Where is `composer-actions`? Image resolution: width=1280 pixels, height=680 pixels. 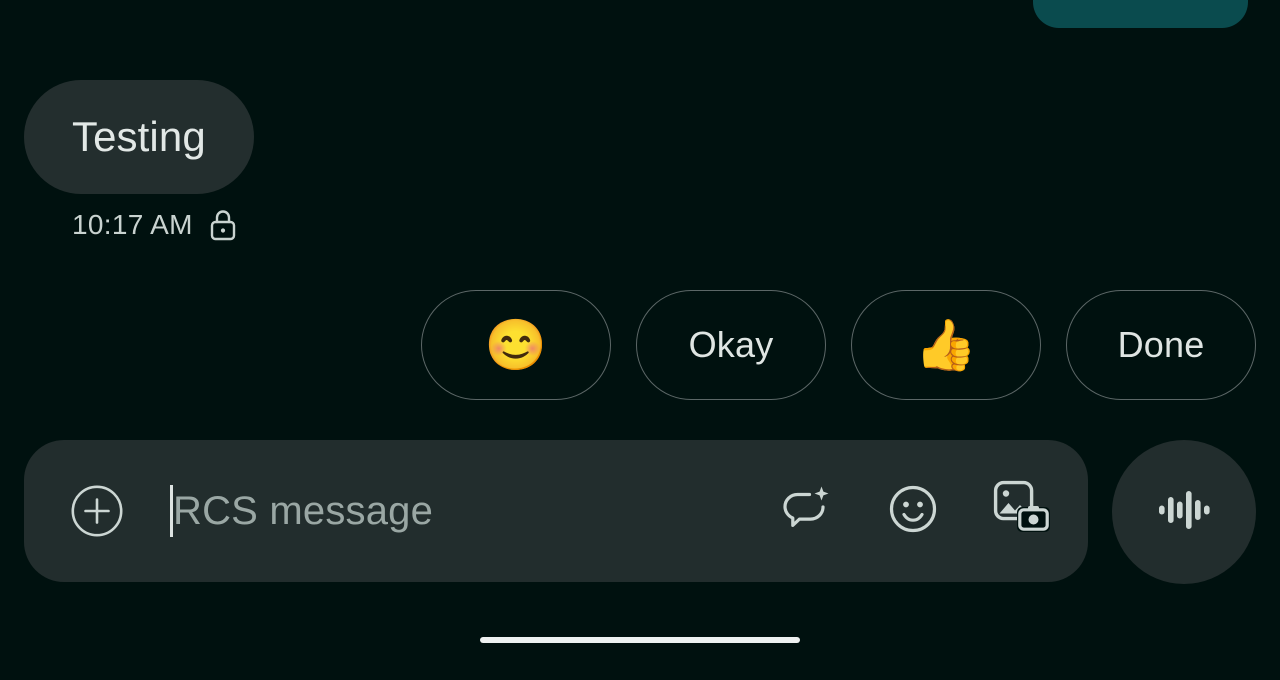
composer-actions is located at coordinates (914, 511).